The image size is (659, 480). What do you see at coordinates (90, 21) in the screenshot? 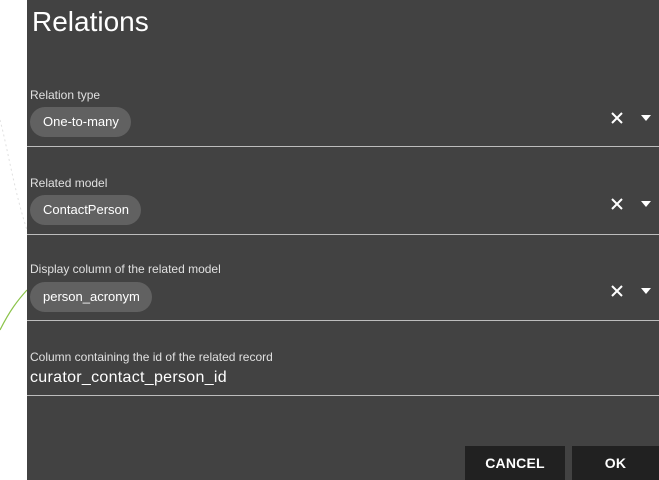
I see `dialog-title: Relations` at bounding box center [90, 21].